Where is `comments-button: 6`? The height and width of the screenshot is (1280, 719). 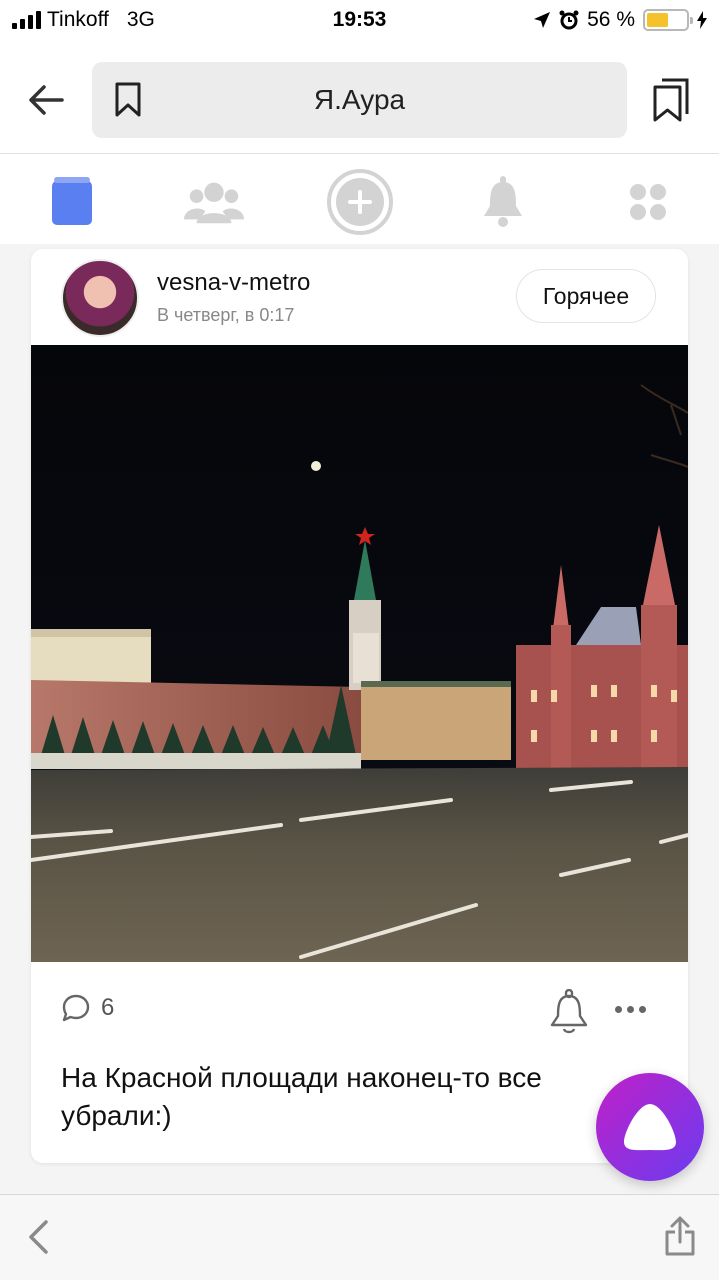
comments-button: 6 is located at coordinates (87, 1008).